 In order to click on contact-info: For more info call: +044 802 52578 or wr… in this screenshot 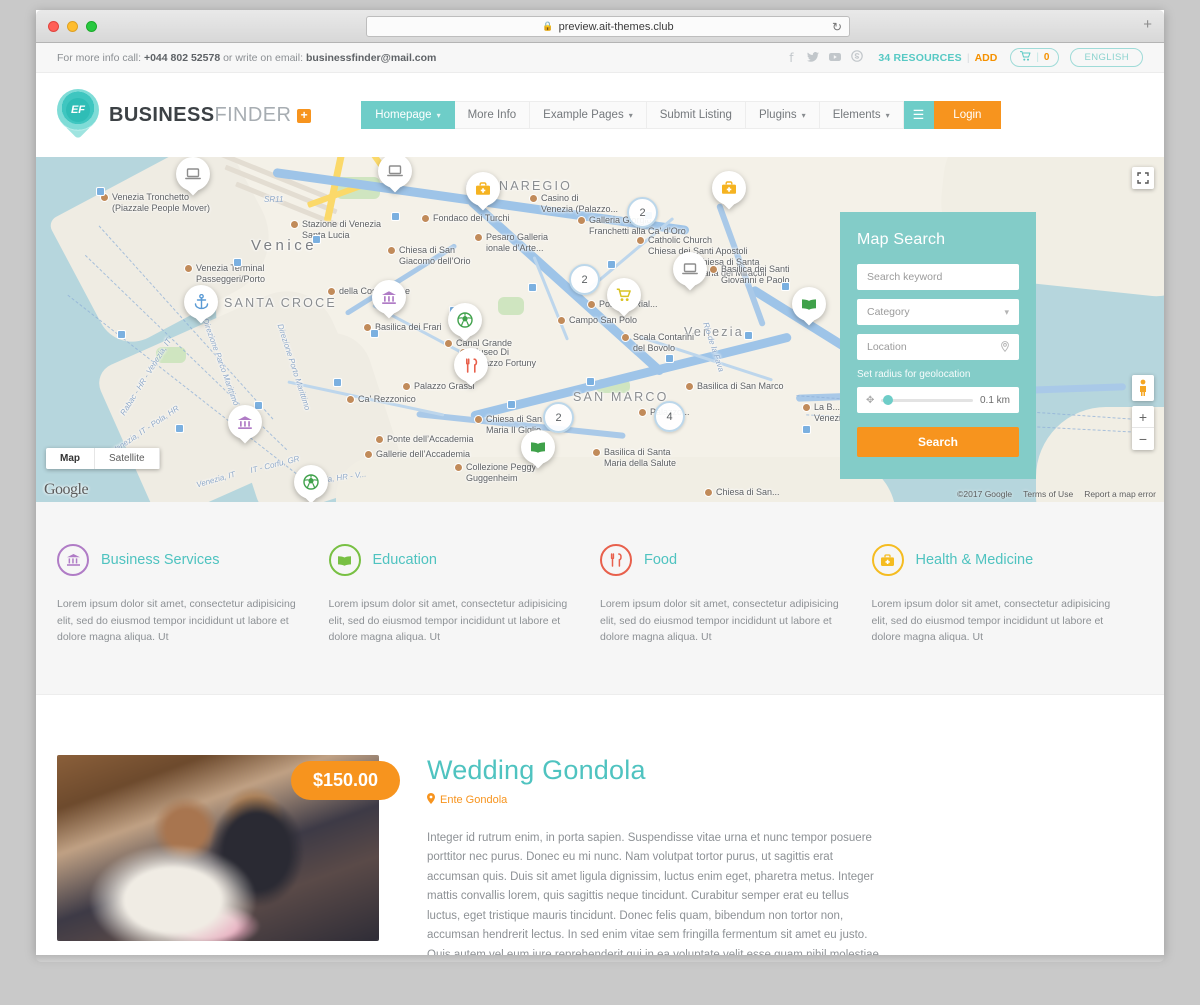, I will do `click(418, 58)`.